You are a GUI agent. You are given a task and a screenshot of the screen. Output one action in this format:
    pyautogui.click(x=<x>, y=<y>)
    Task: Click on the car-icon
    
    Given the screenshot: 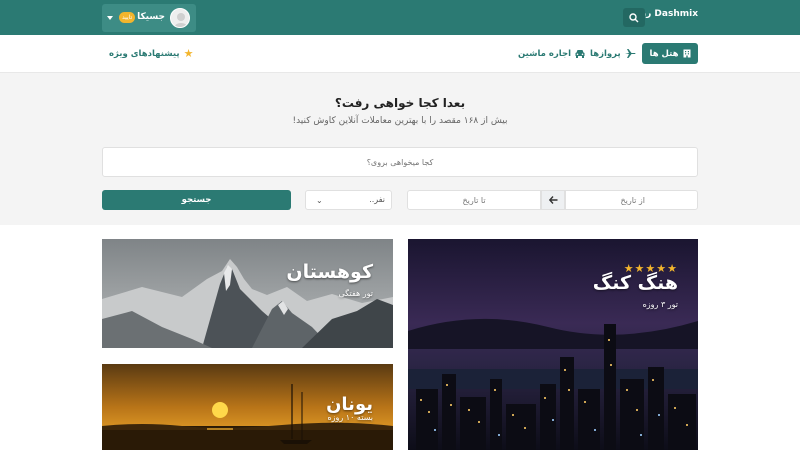 What is the action you would take?
    pyautogui.click(x=580, y=54)
    